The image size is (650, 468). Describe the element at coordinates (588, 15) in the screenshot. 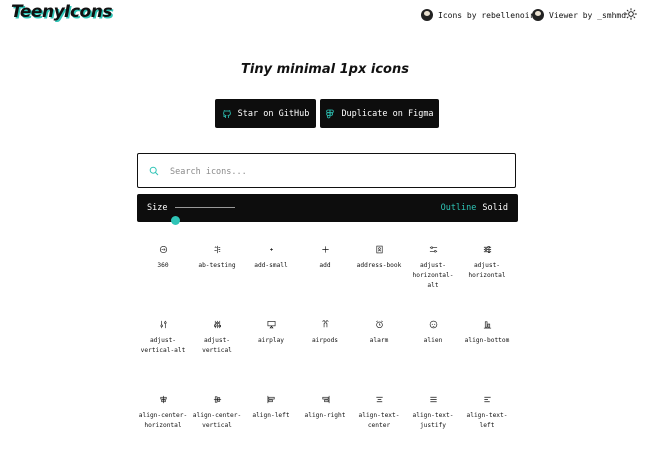

I see `credit-viewer-author-text: Viewer by _smhmd` at that location.